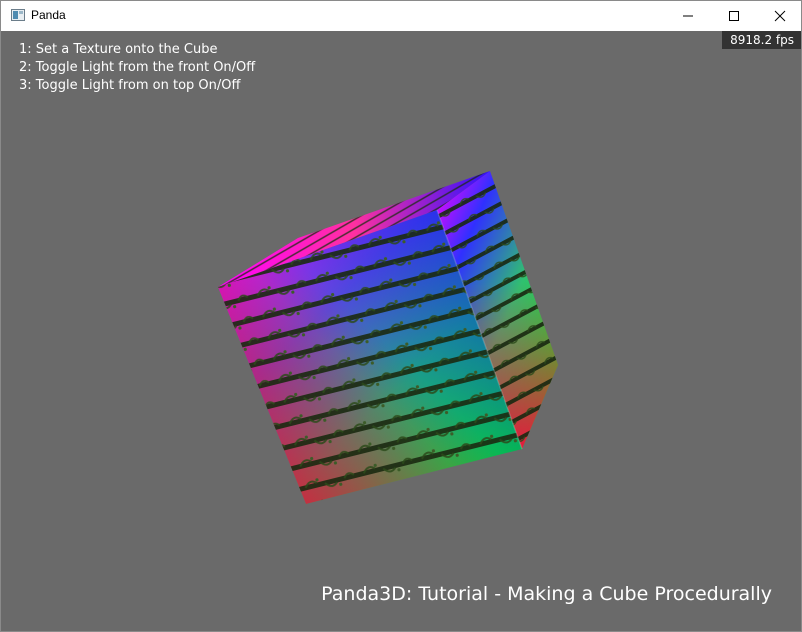 Image resolution: width=802 pixels, height=632 pixels. What do you see at coordinates (18, 15) in the screenshot?
I see `panda-app-icon` at bounding box center [18, 15].